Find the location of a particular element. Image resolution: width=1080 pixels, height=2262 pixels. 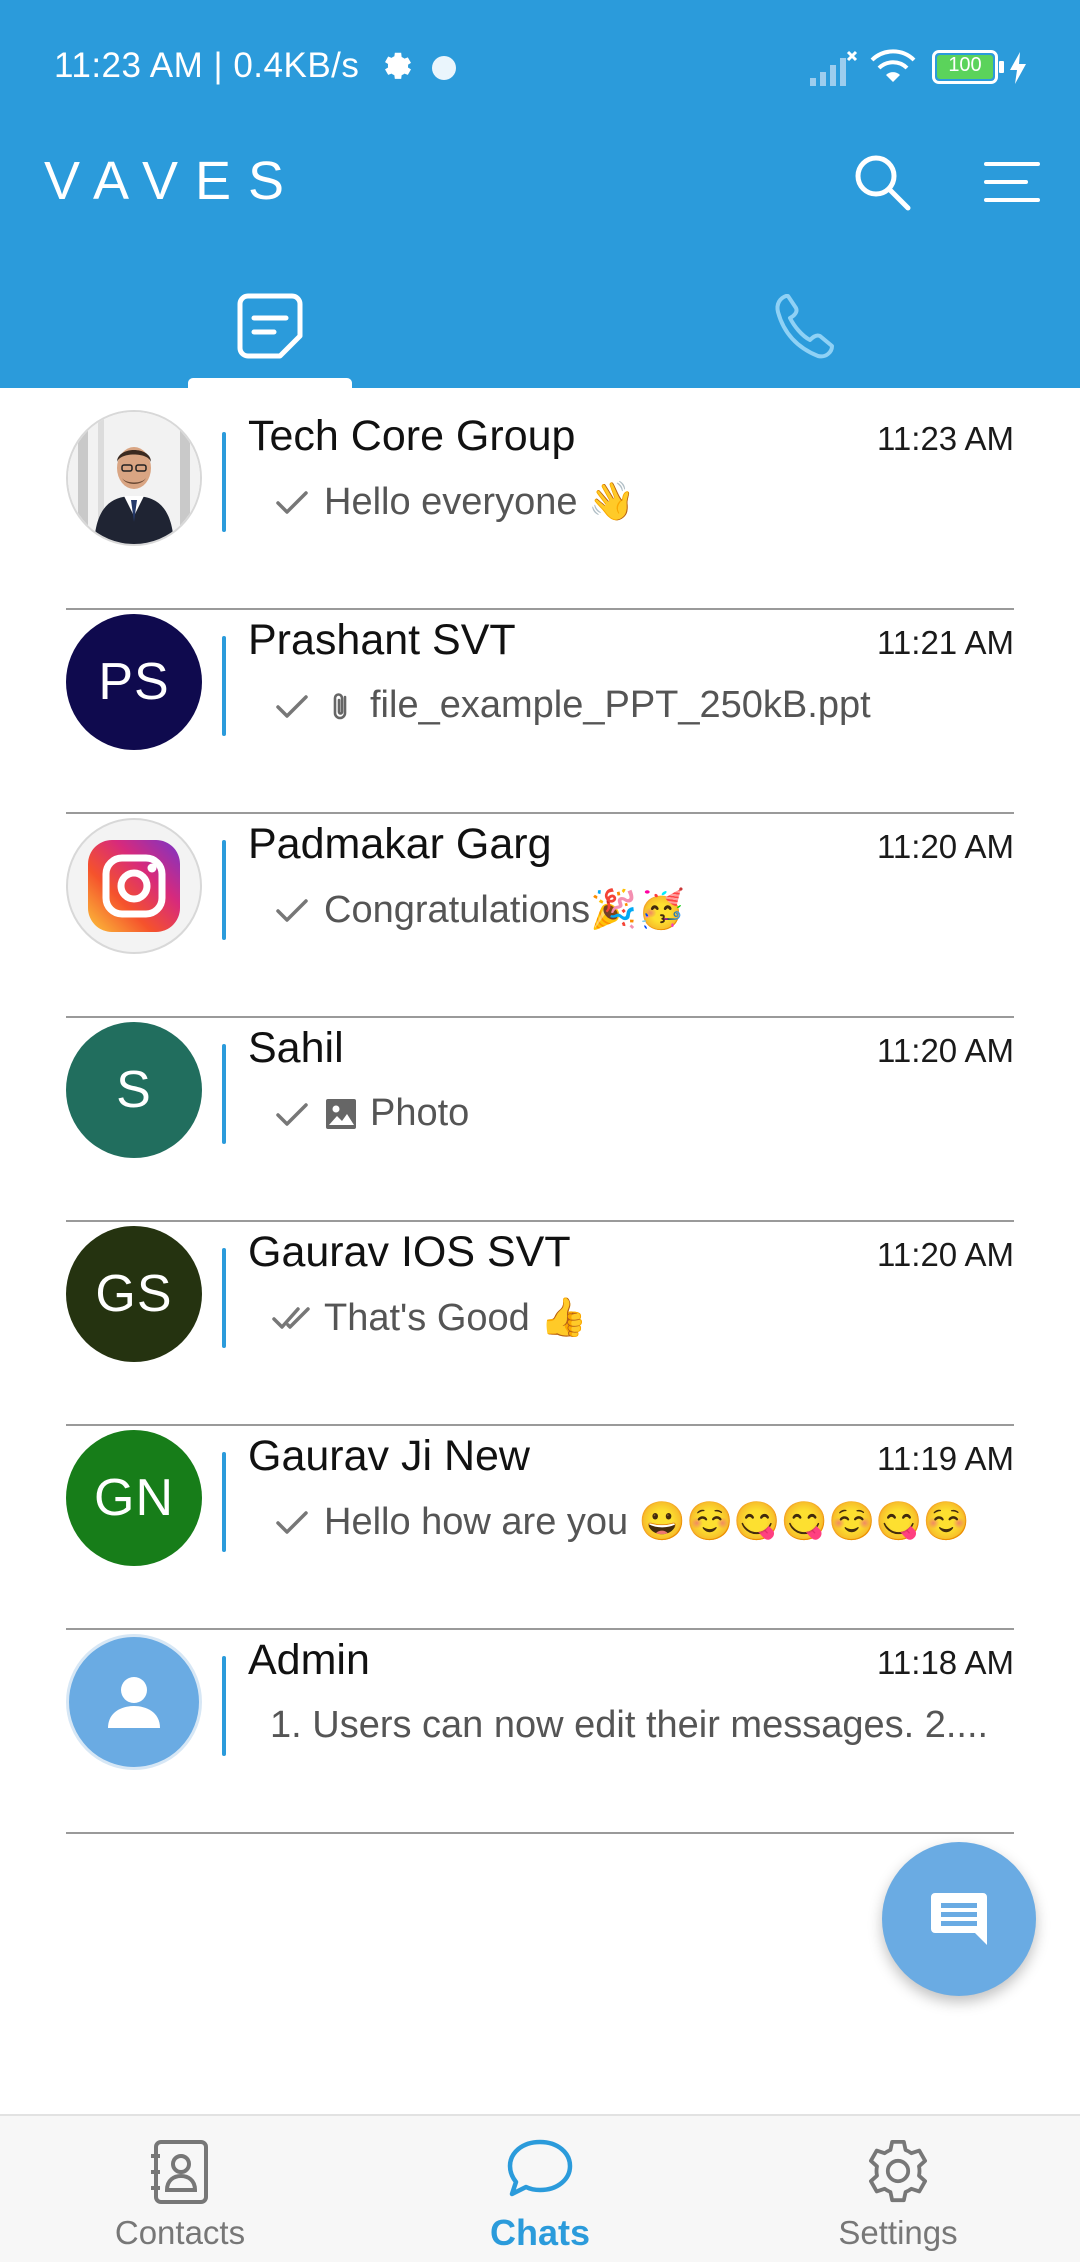

signal-icon is located at coordinates (834, 68).